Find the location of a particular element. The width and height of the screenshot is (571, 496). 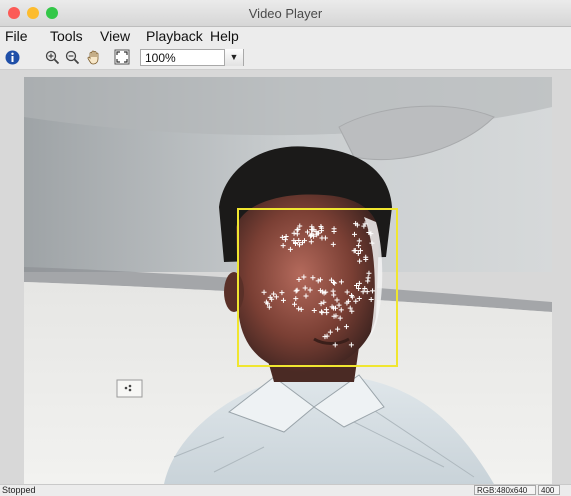

menu-bar: File Tools View Playback Help is located at coordinates (285, 36).